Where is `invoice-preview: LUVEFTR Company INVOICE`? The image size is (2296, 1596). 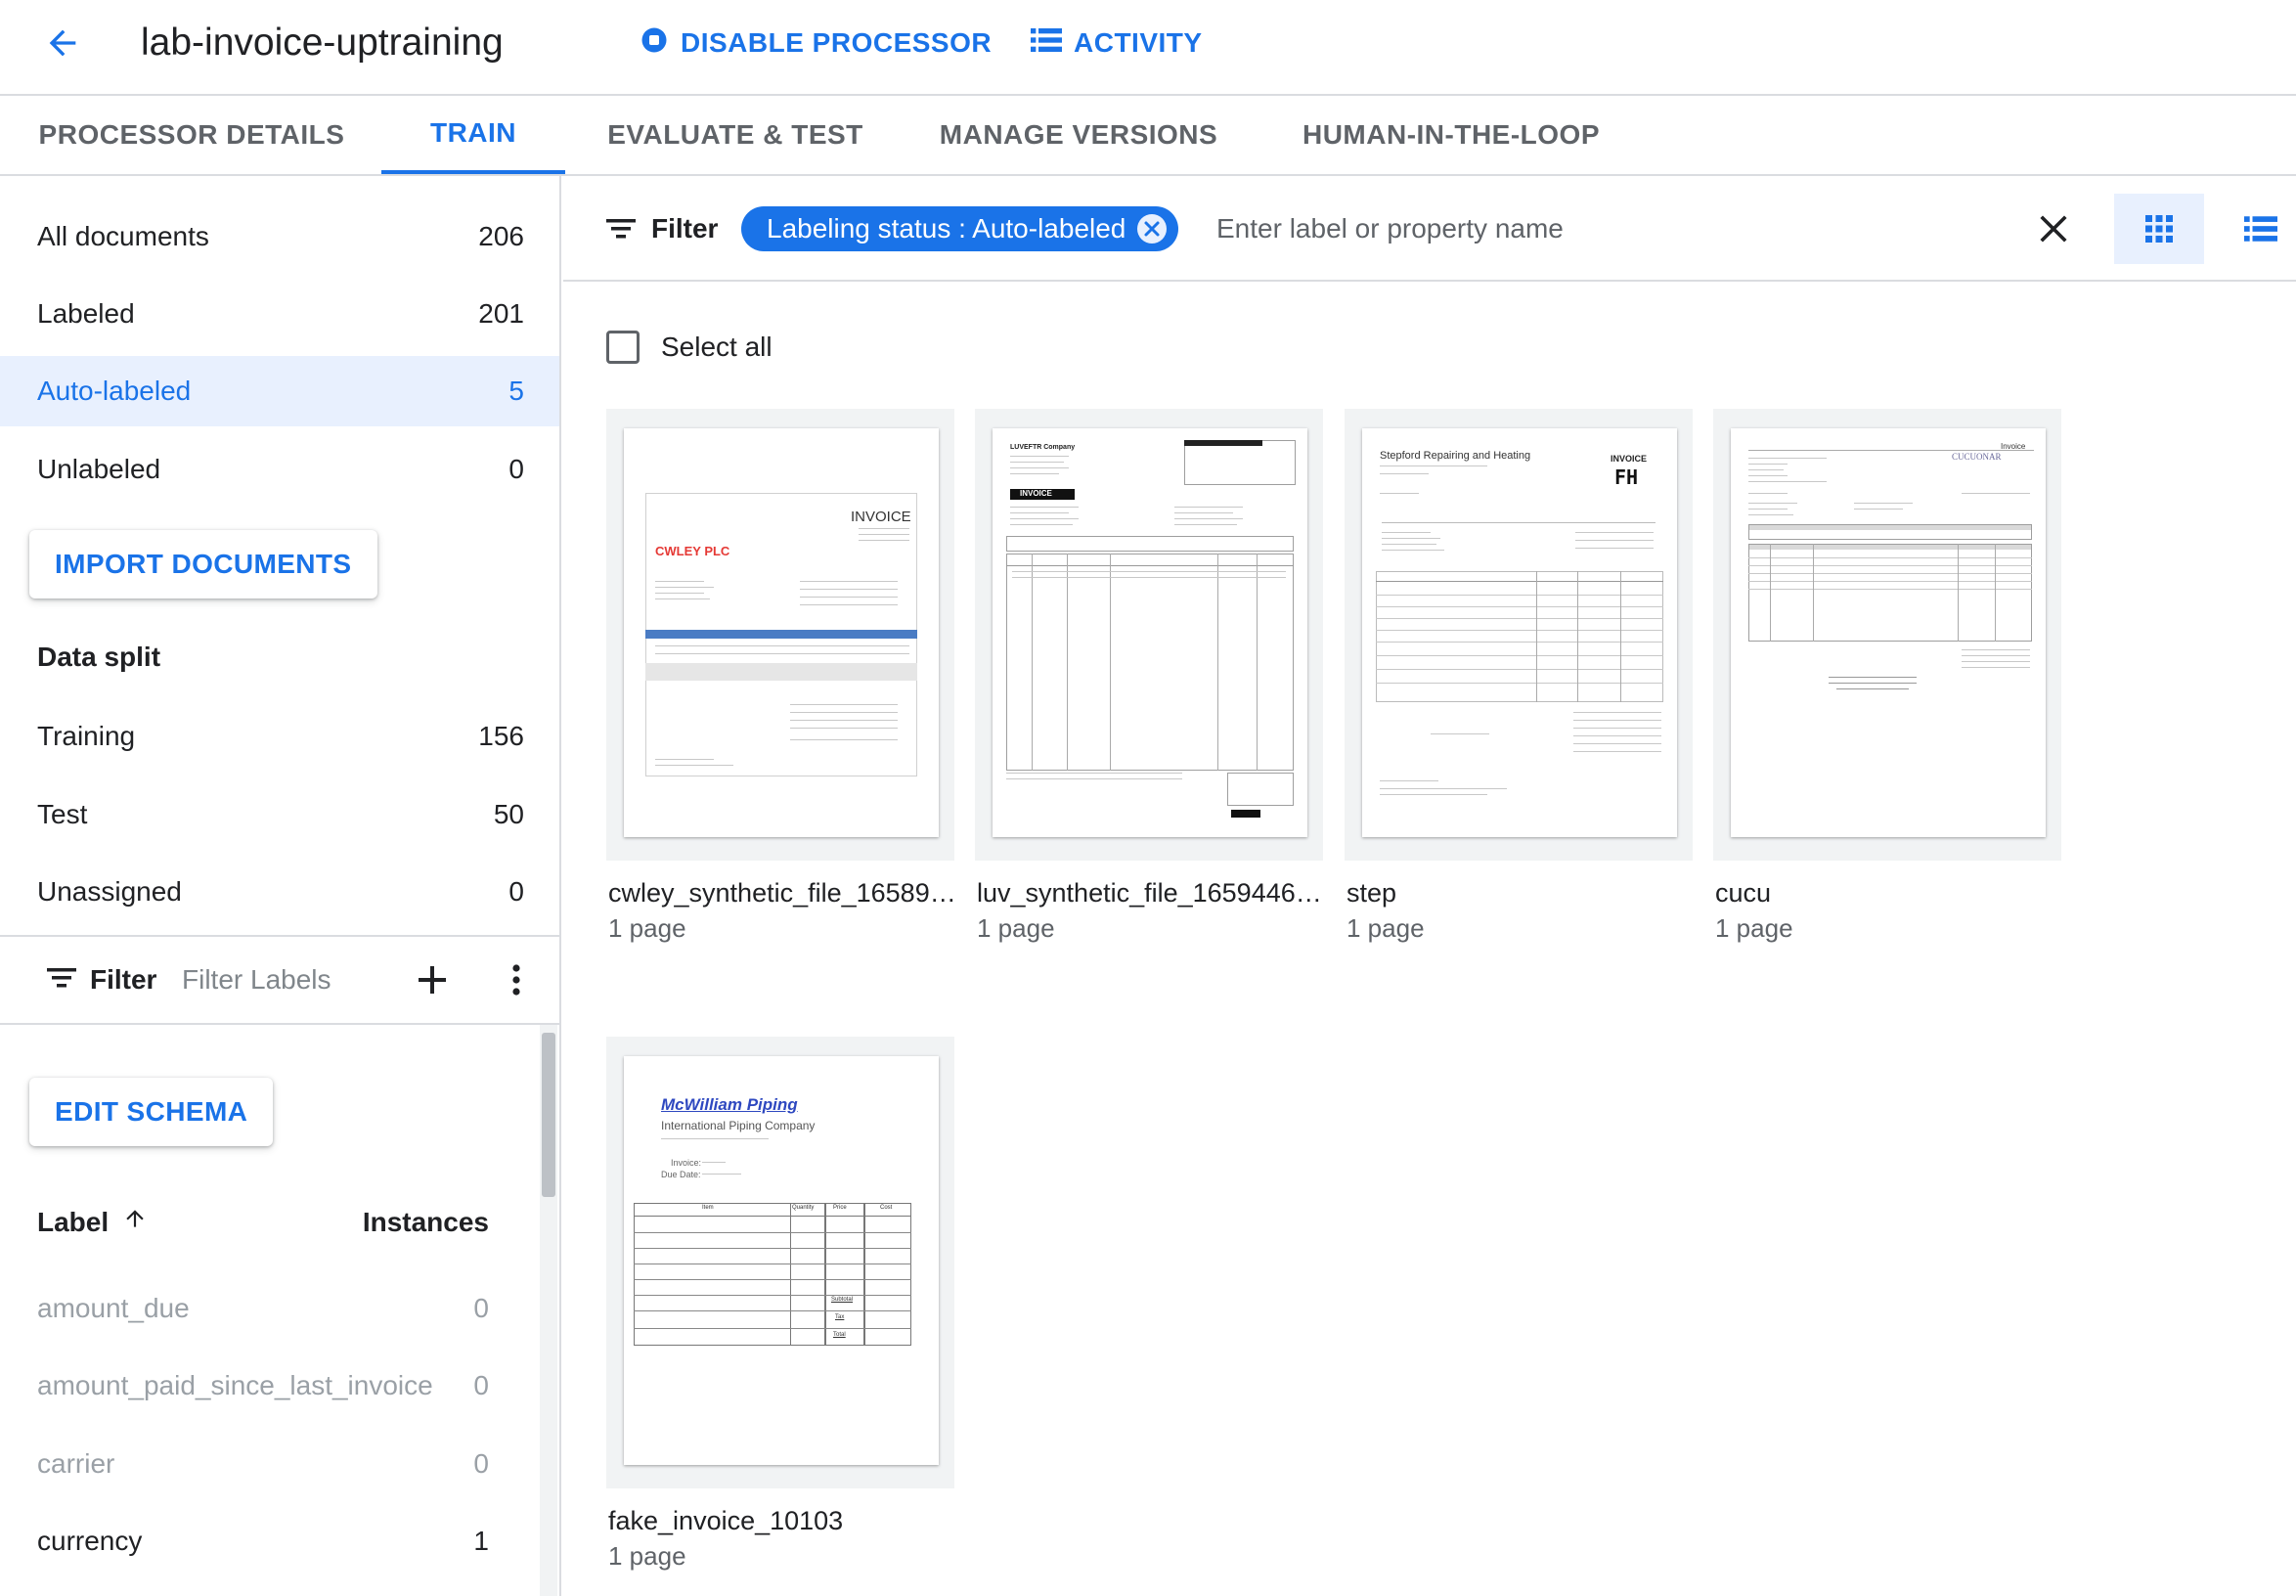 invoice-preview: LUVEFTR Company INVOICE is located at coordinates (1150, 632).